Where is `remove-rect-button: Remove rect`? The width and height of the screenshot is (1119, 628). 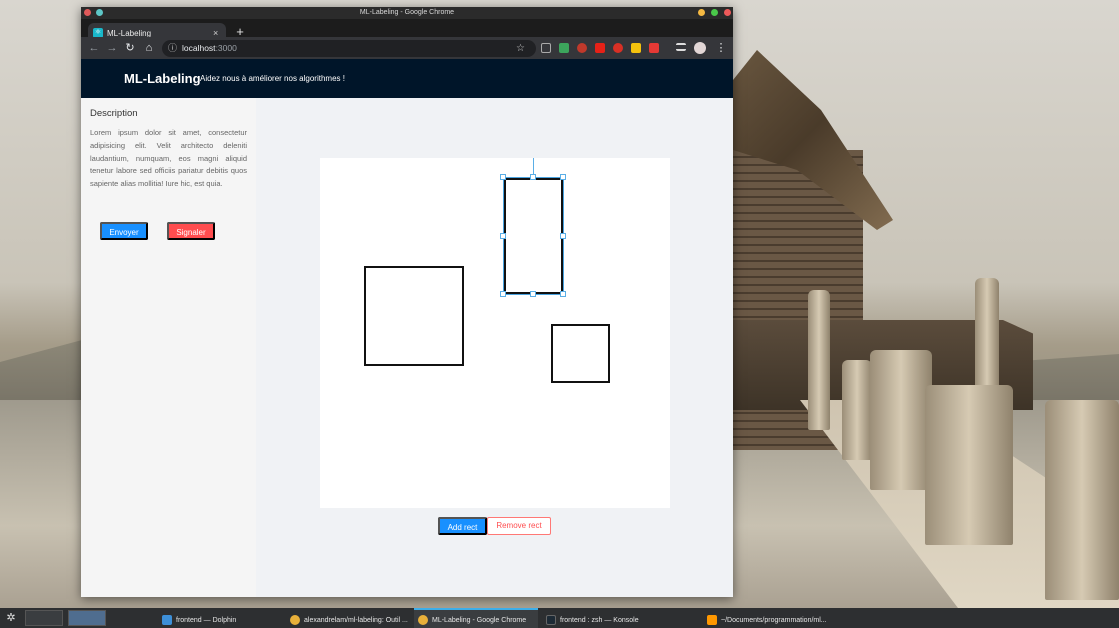
remove-rect-button: Remove rect is located at coordinates (519, 526).